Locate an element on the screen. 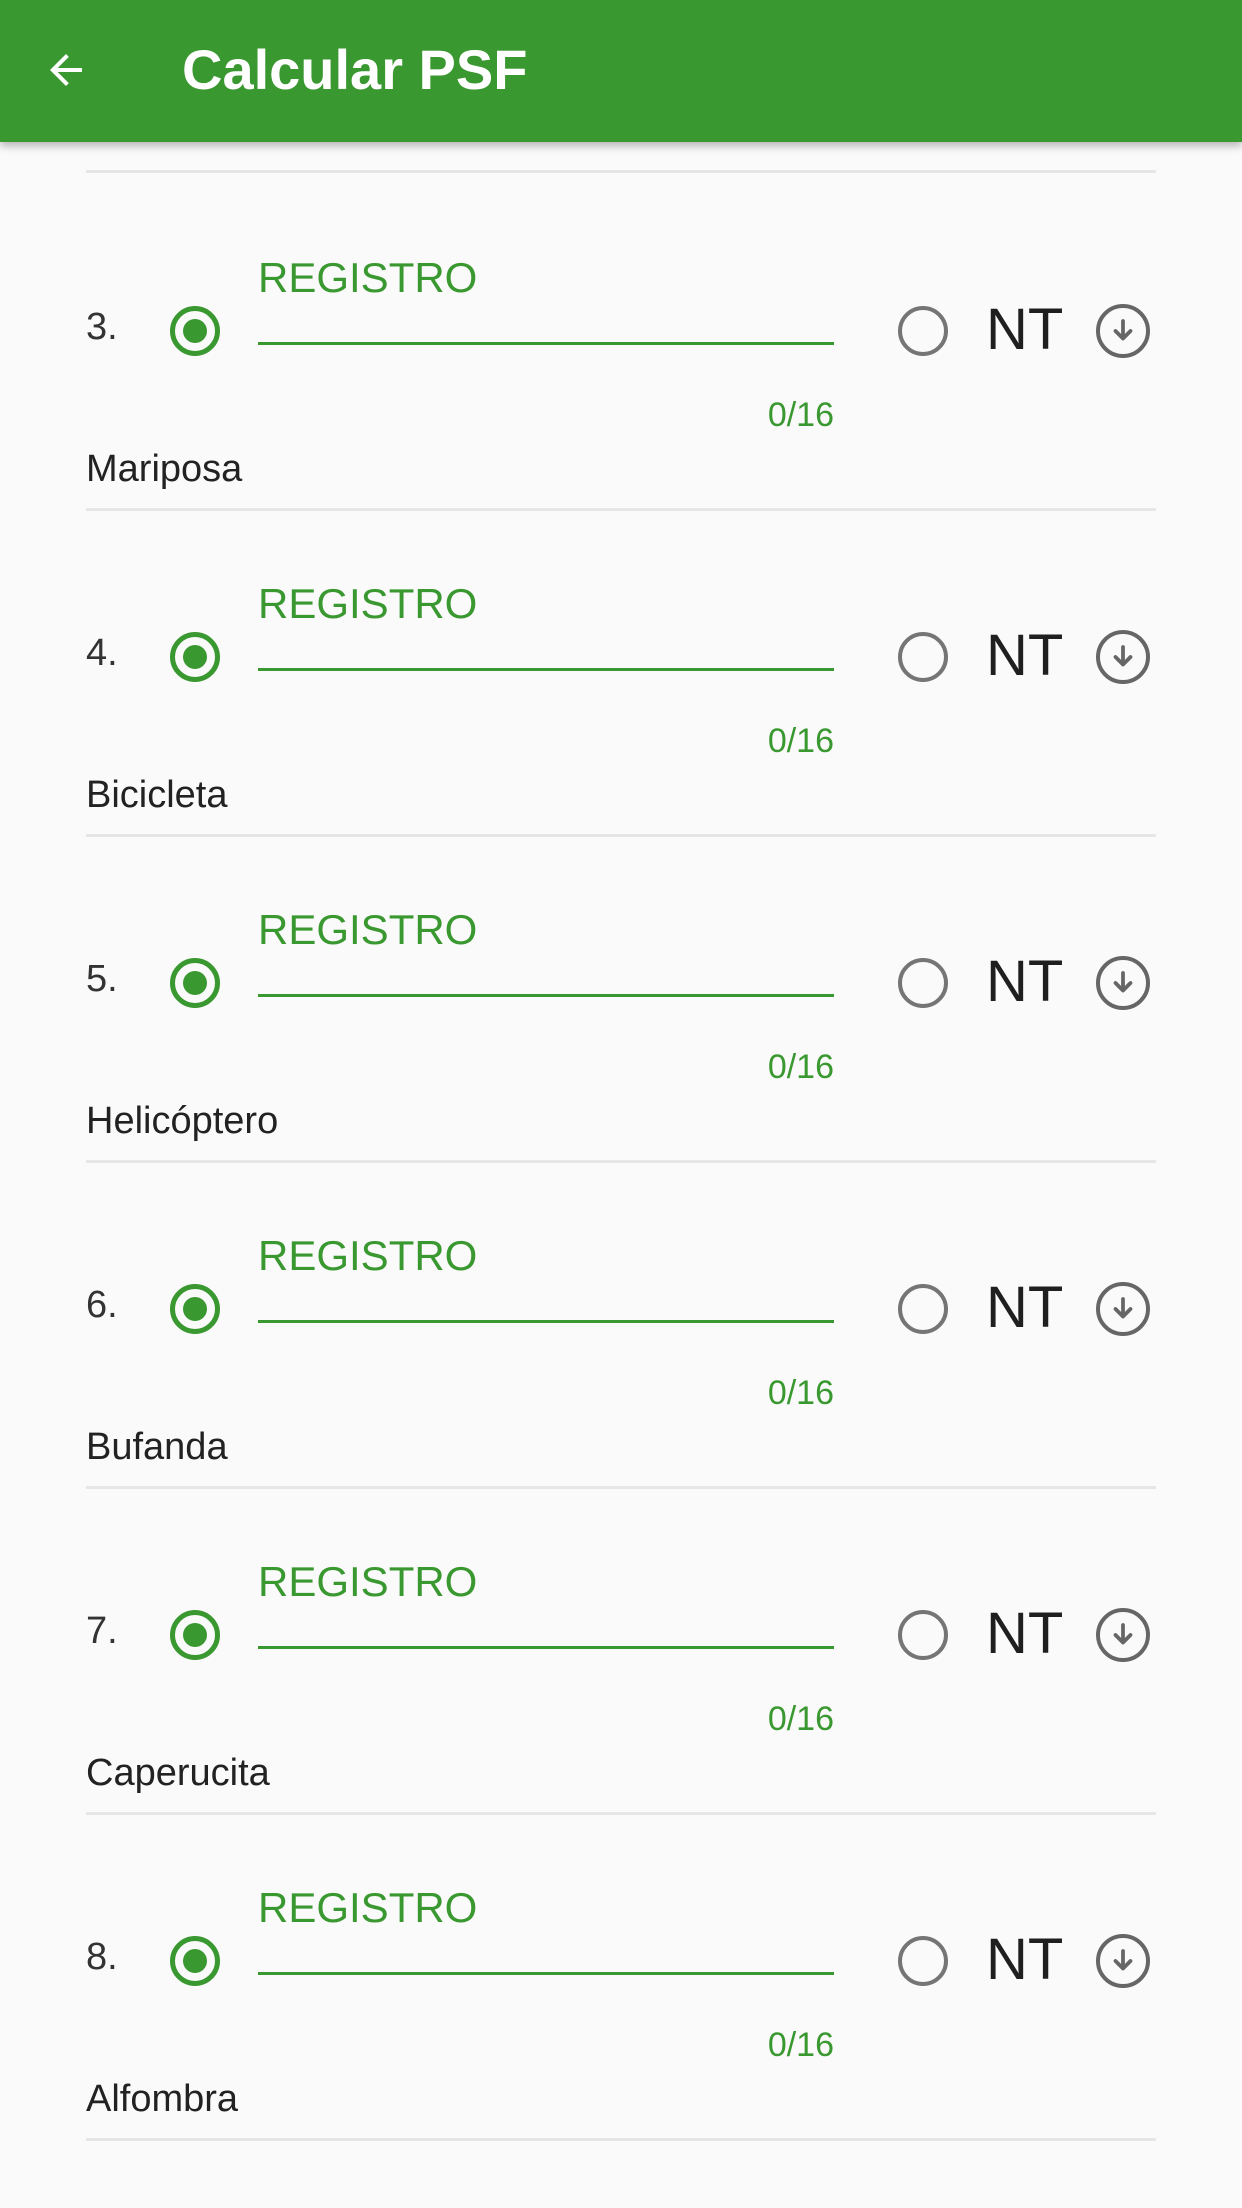 This screenshot has height=2208, width=1242. list-item: 4. REGISTRO 0/16 NT Bicicleta is located at coordinates (621, 675).